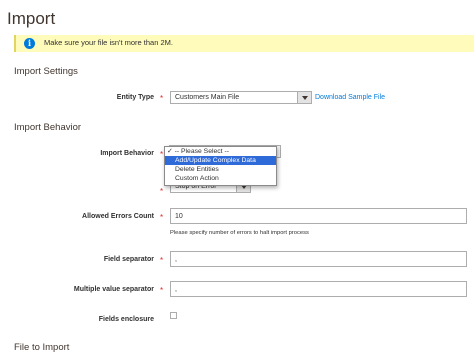 The image size is (474, 359). I want to click on page-title: Import, so click(31, 18).